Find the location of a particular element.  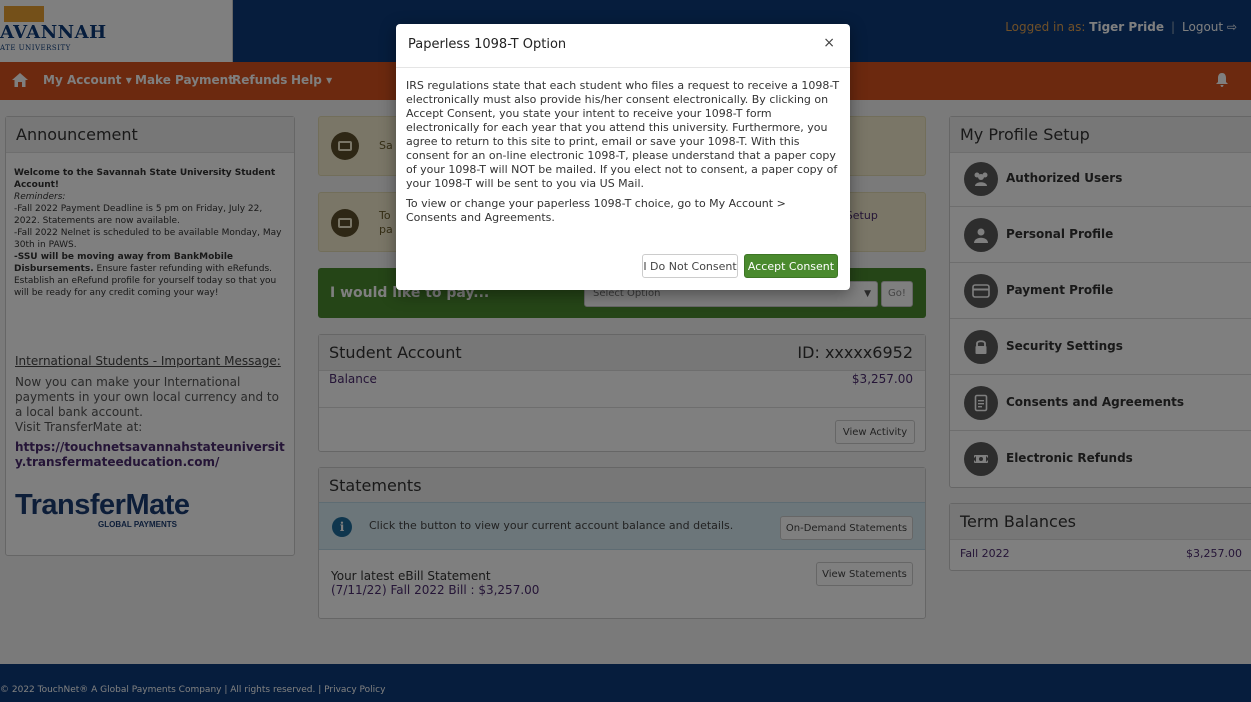

close-icon: × is located at coordinates (829, 43).